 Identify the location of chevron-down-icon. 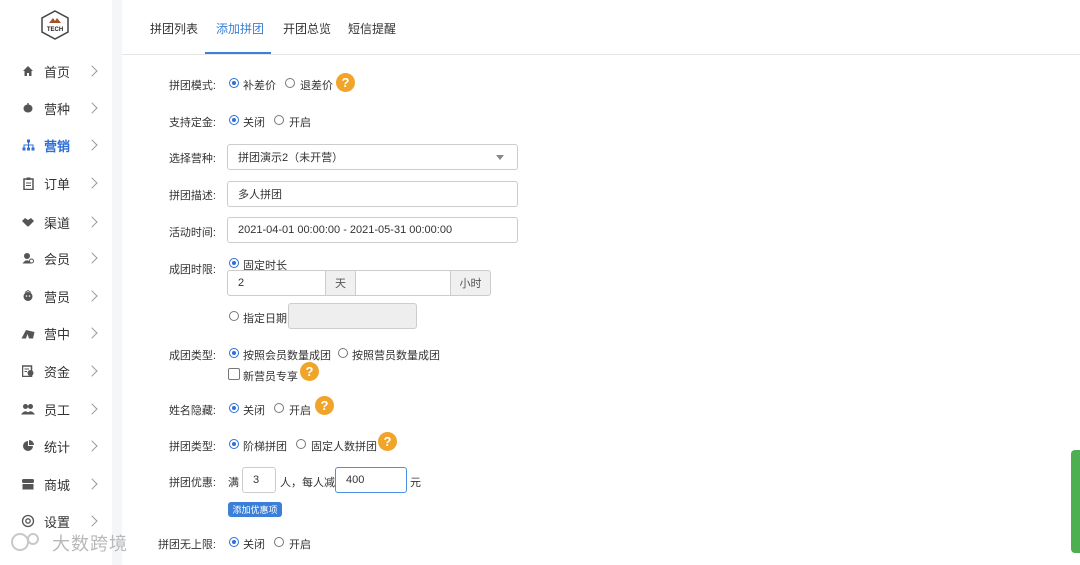
(500, 157).